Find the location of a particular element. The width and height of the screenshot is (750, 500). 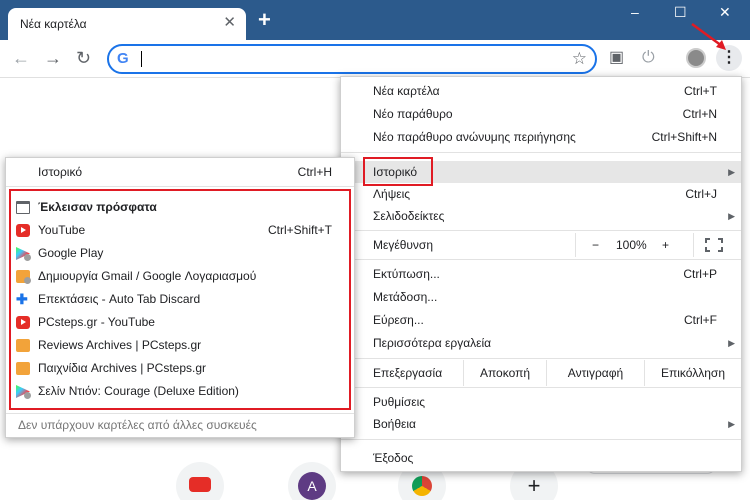

copy-button: Αντιγραφή is located at coordinates (595, 373).